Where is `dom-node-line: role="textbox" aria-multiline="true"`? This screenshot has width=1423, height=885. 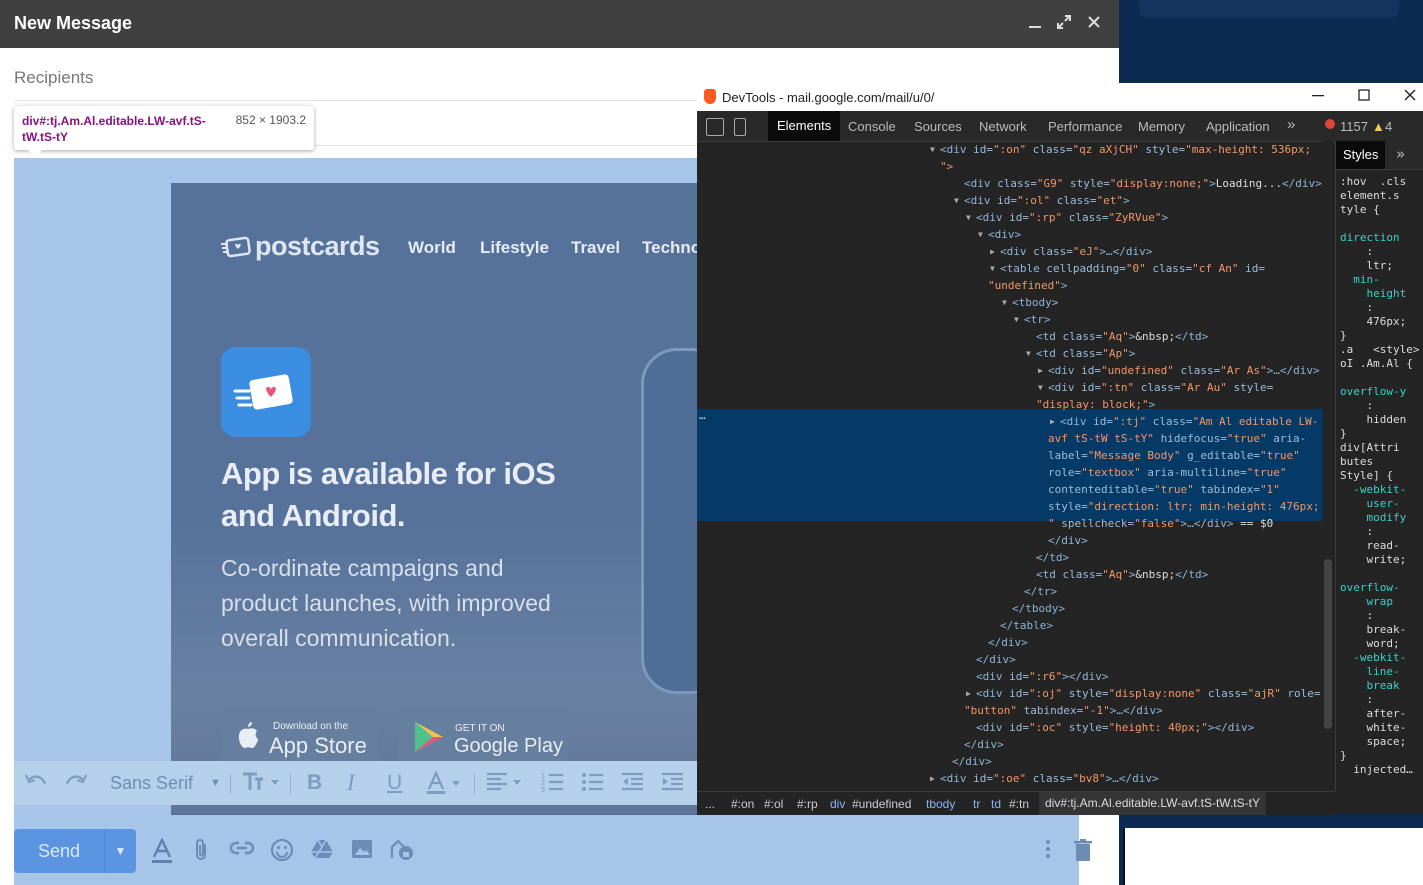 dom-node-line: role="textbox" aria-multiline="true" is located at coordinates (1167, 472).